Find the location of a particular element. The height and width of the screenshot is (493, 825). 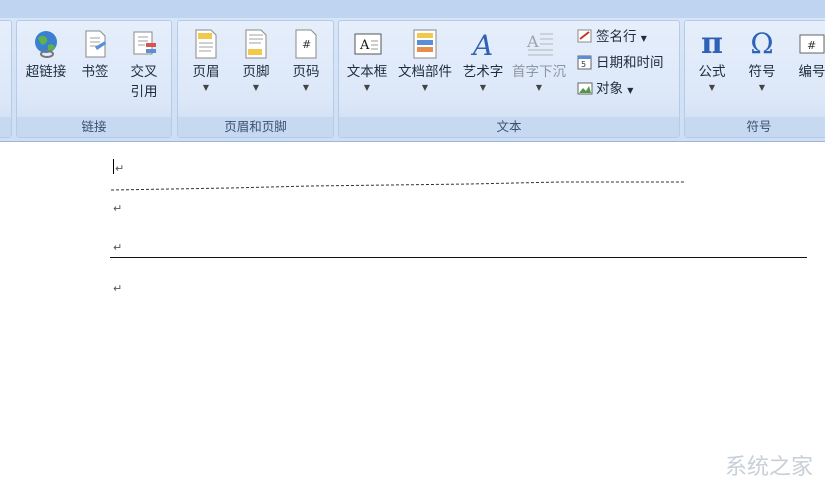

paragraph-mark-2: ↵ is located at coordinates (118, 208).